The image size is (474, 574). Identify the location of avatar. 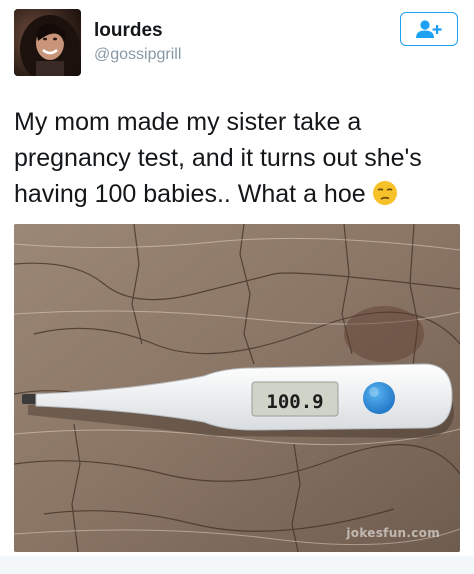
(47, 42).